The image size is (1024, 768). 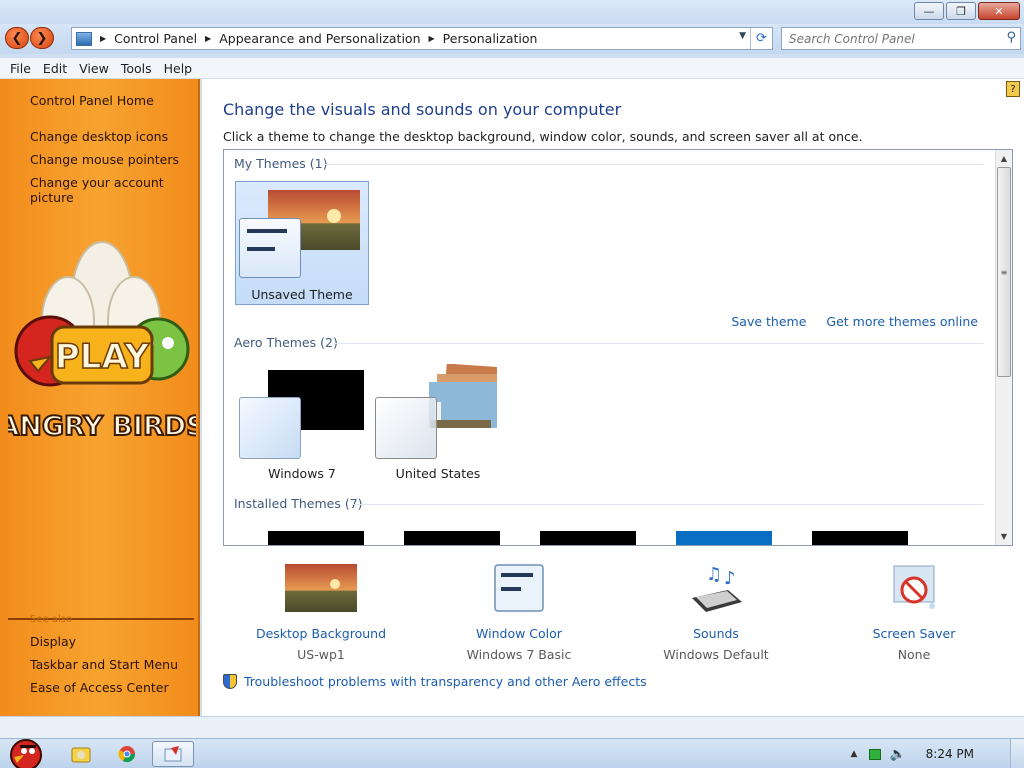 I want to click on tray-expand-icon: ▲, so click(x=854, y=754).